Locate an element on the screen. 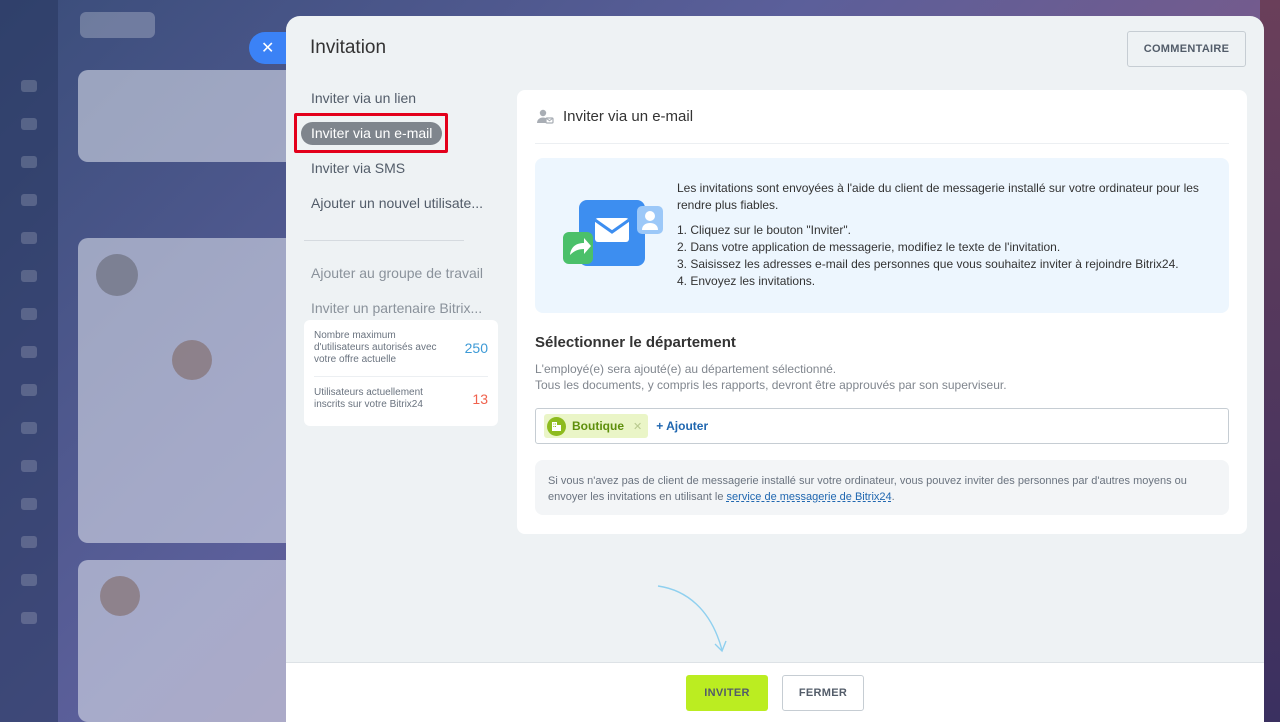 The width and height of the screenshot is (1280, 722). close-button: FERMER is located at coordinates (823, 692).